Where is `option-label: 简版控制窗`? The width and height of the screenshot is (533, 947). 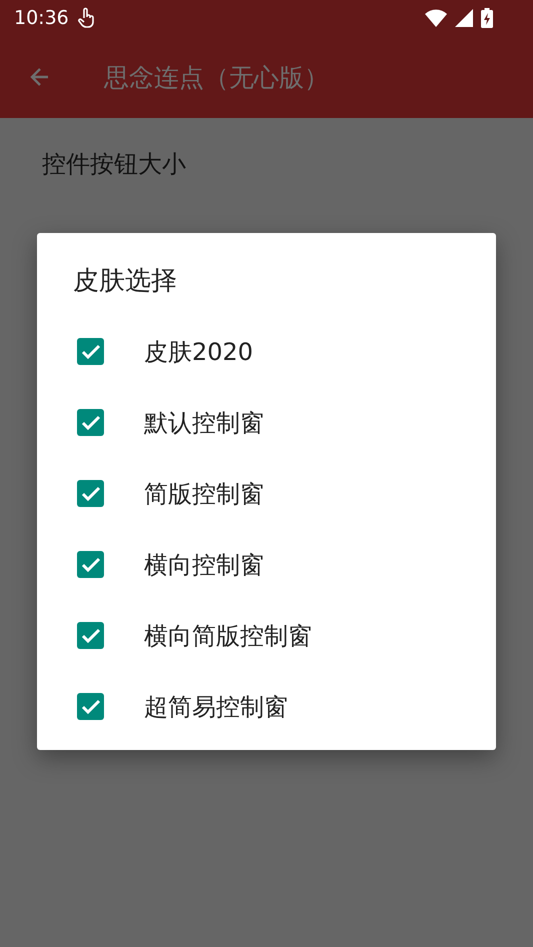 option-label: 简版控制窗 is located at coordinates (204, 494).